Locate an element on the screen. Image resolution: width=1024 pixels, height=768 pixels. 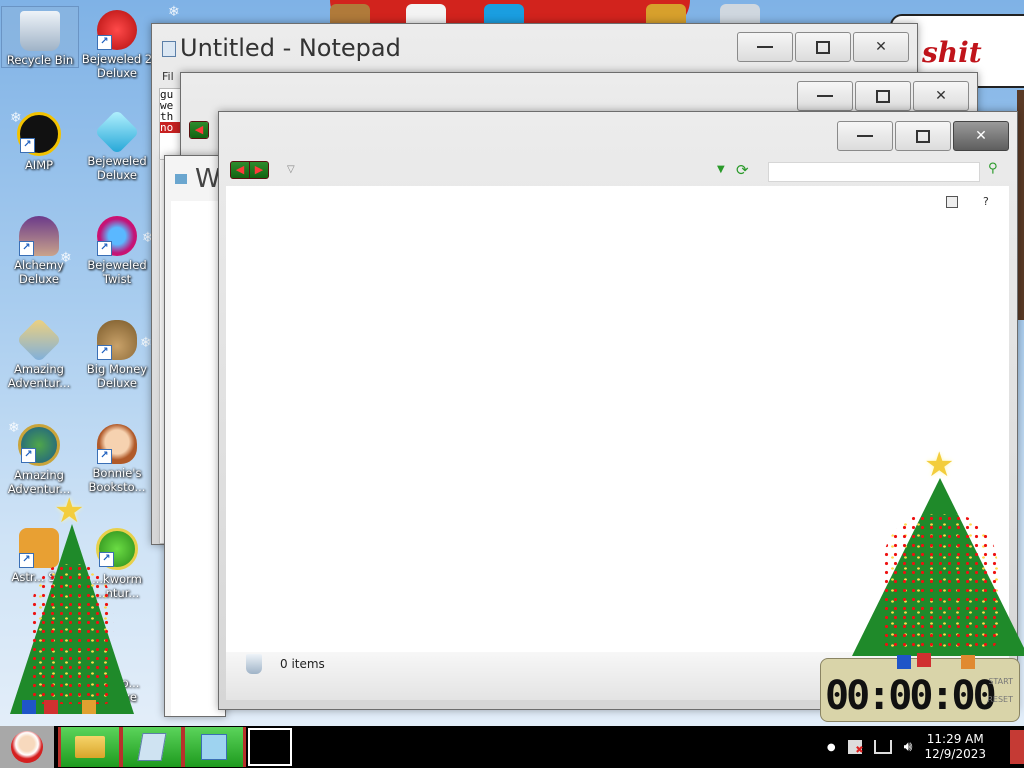
bejeweled-icon is located at coordinates (117, 132).